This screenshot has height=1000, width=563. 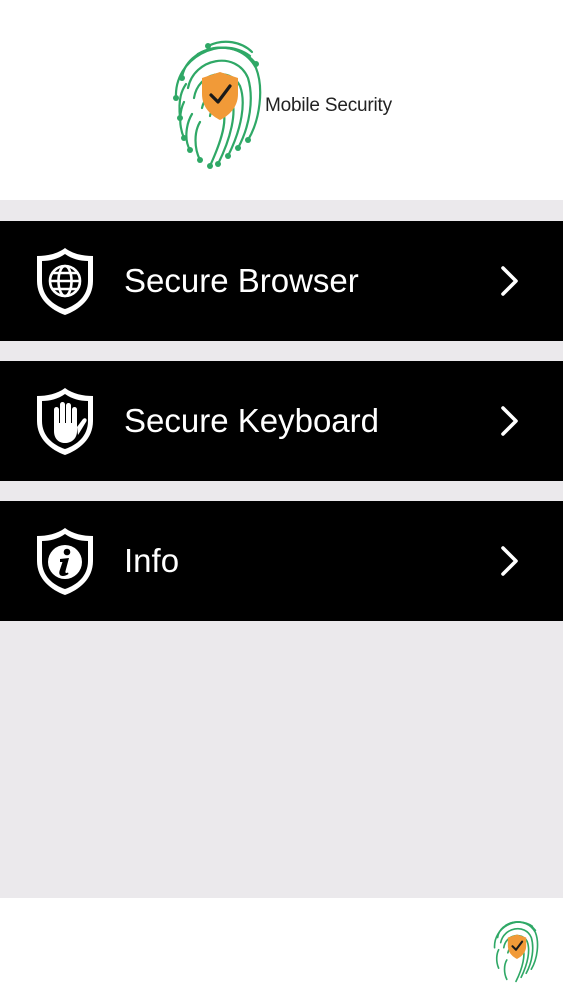 I want to click on menu-item-label: Info, so click(x=152, y=560).